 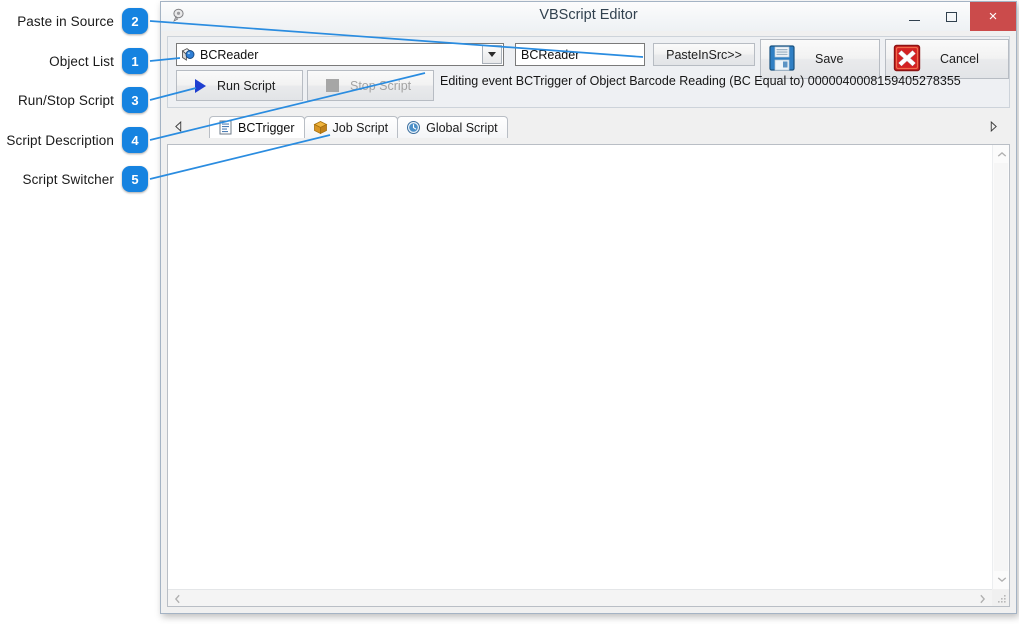 I want to click on tab-label: Global Script, so click(x=462, y=127).